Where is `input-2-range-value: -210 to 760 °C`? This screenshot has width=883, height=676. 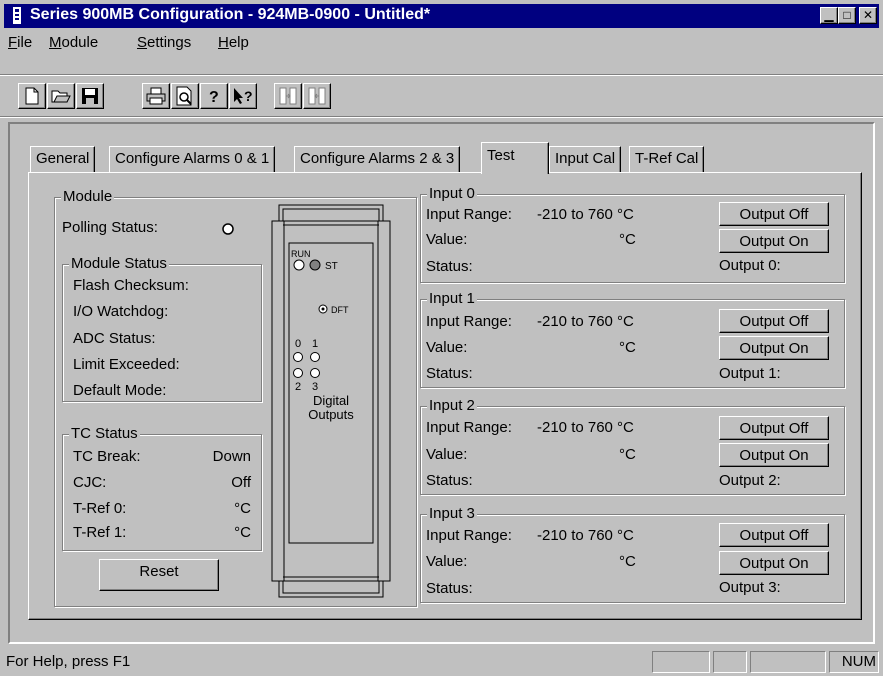
input-2-range-value: -210 to 760 °C is located at coordinates (585, 427).